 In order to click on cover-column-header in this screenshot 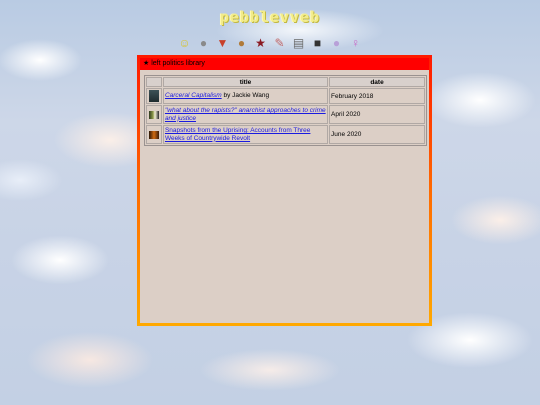, I will do `click(154, 82)`.